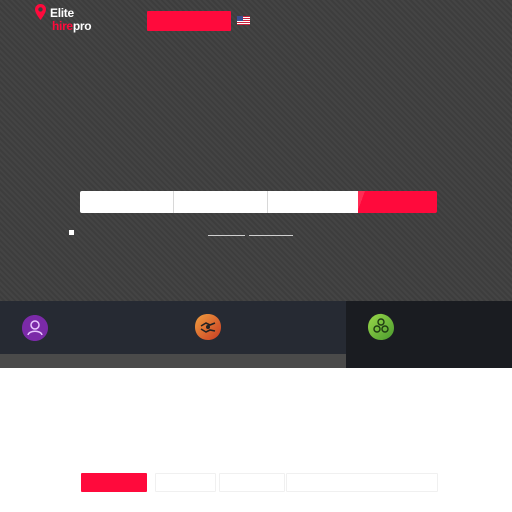 The height and width of the screenshot is (512, 512). I want to click on logo-text-hire: hire, so click(62, 26).